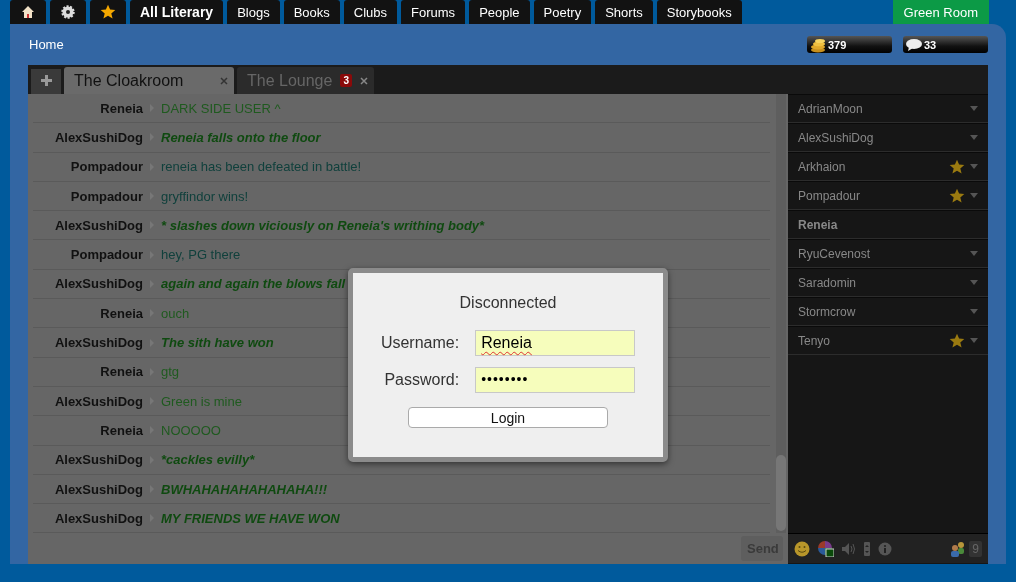  What do you see at coordinates (818, 44) in the screenshot?
I see `coins-icon` at bounding box center [818, 44].